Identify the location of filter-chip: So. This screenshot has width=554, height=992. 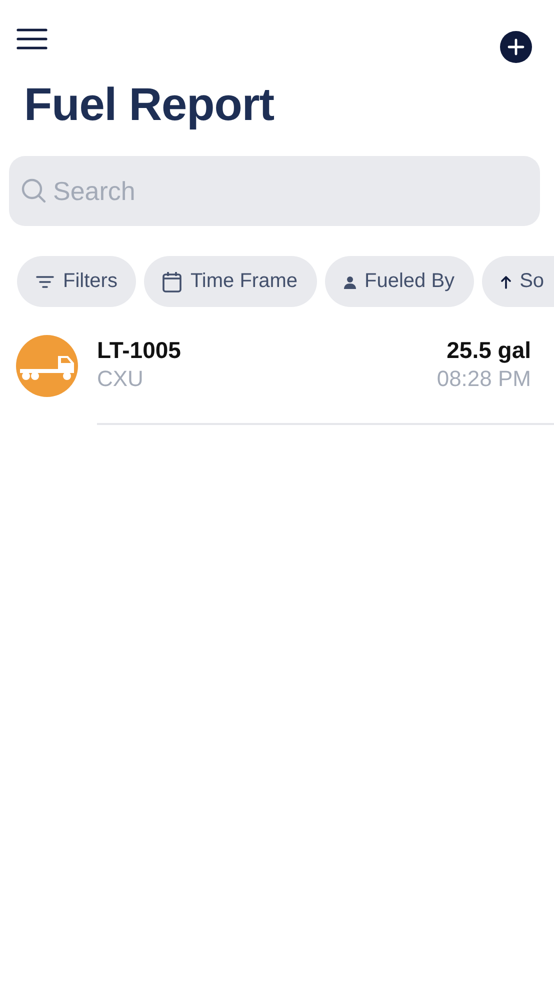
(518, 281).